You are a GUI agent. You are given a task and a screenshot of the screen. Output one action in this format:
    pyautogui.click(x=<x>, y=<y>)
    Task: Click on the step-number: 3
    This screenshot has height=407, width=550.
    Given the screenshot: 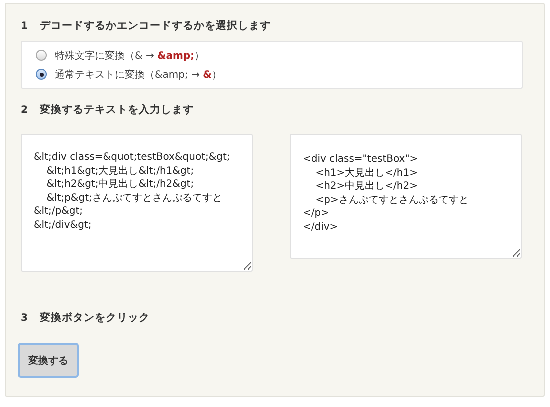 What is the action you would take?
    pyautogui.click(x=24, y=318)
    